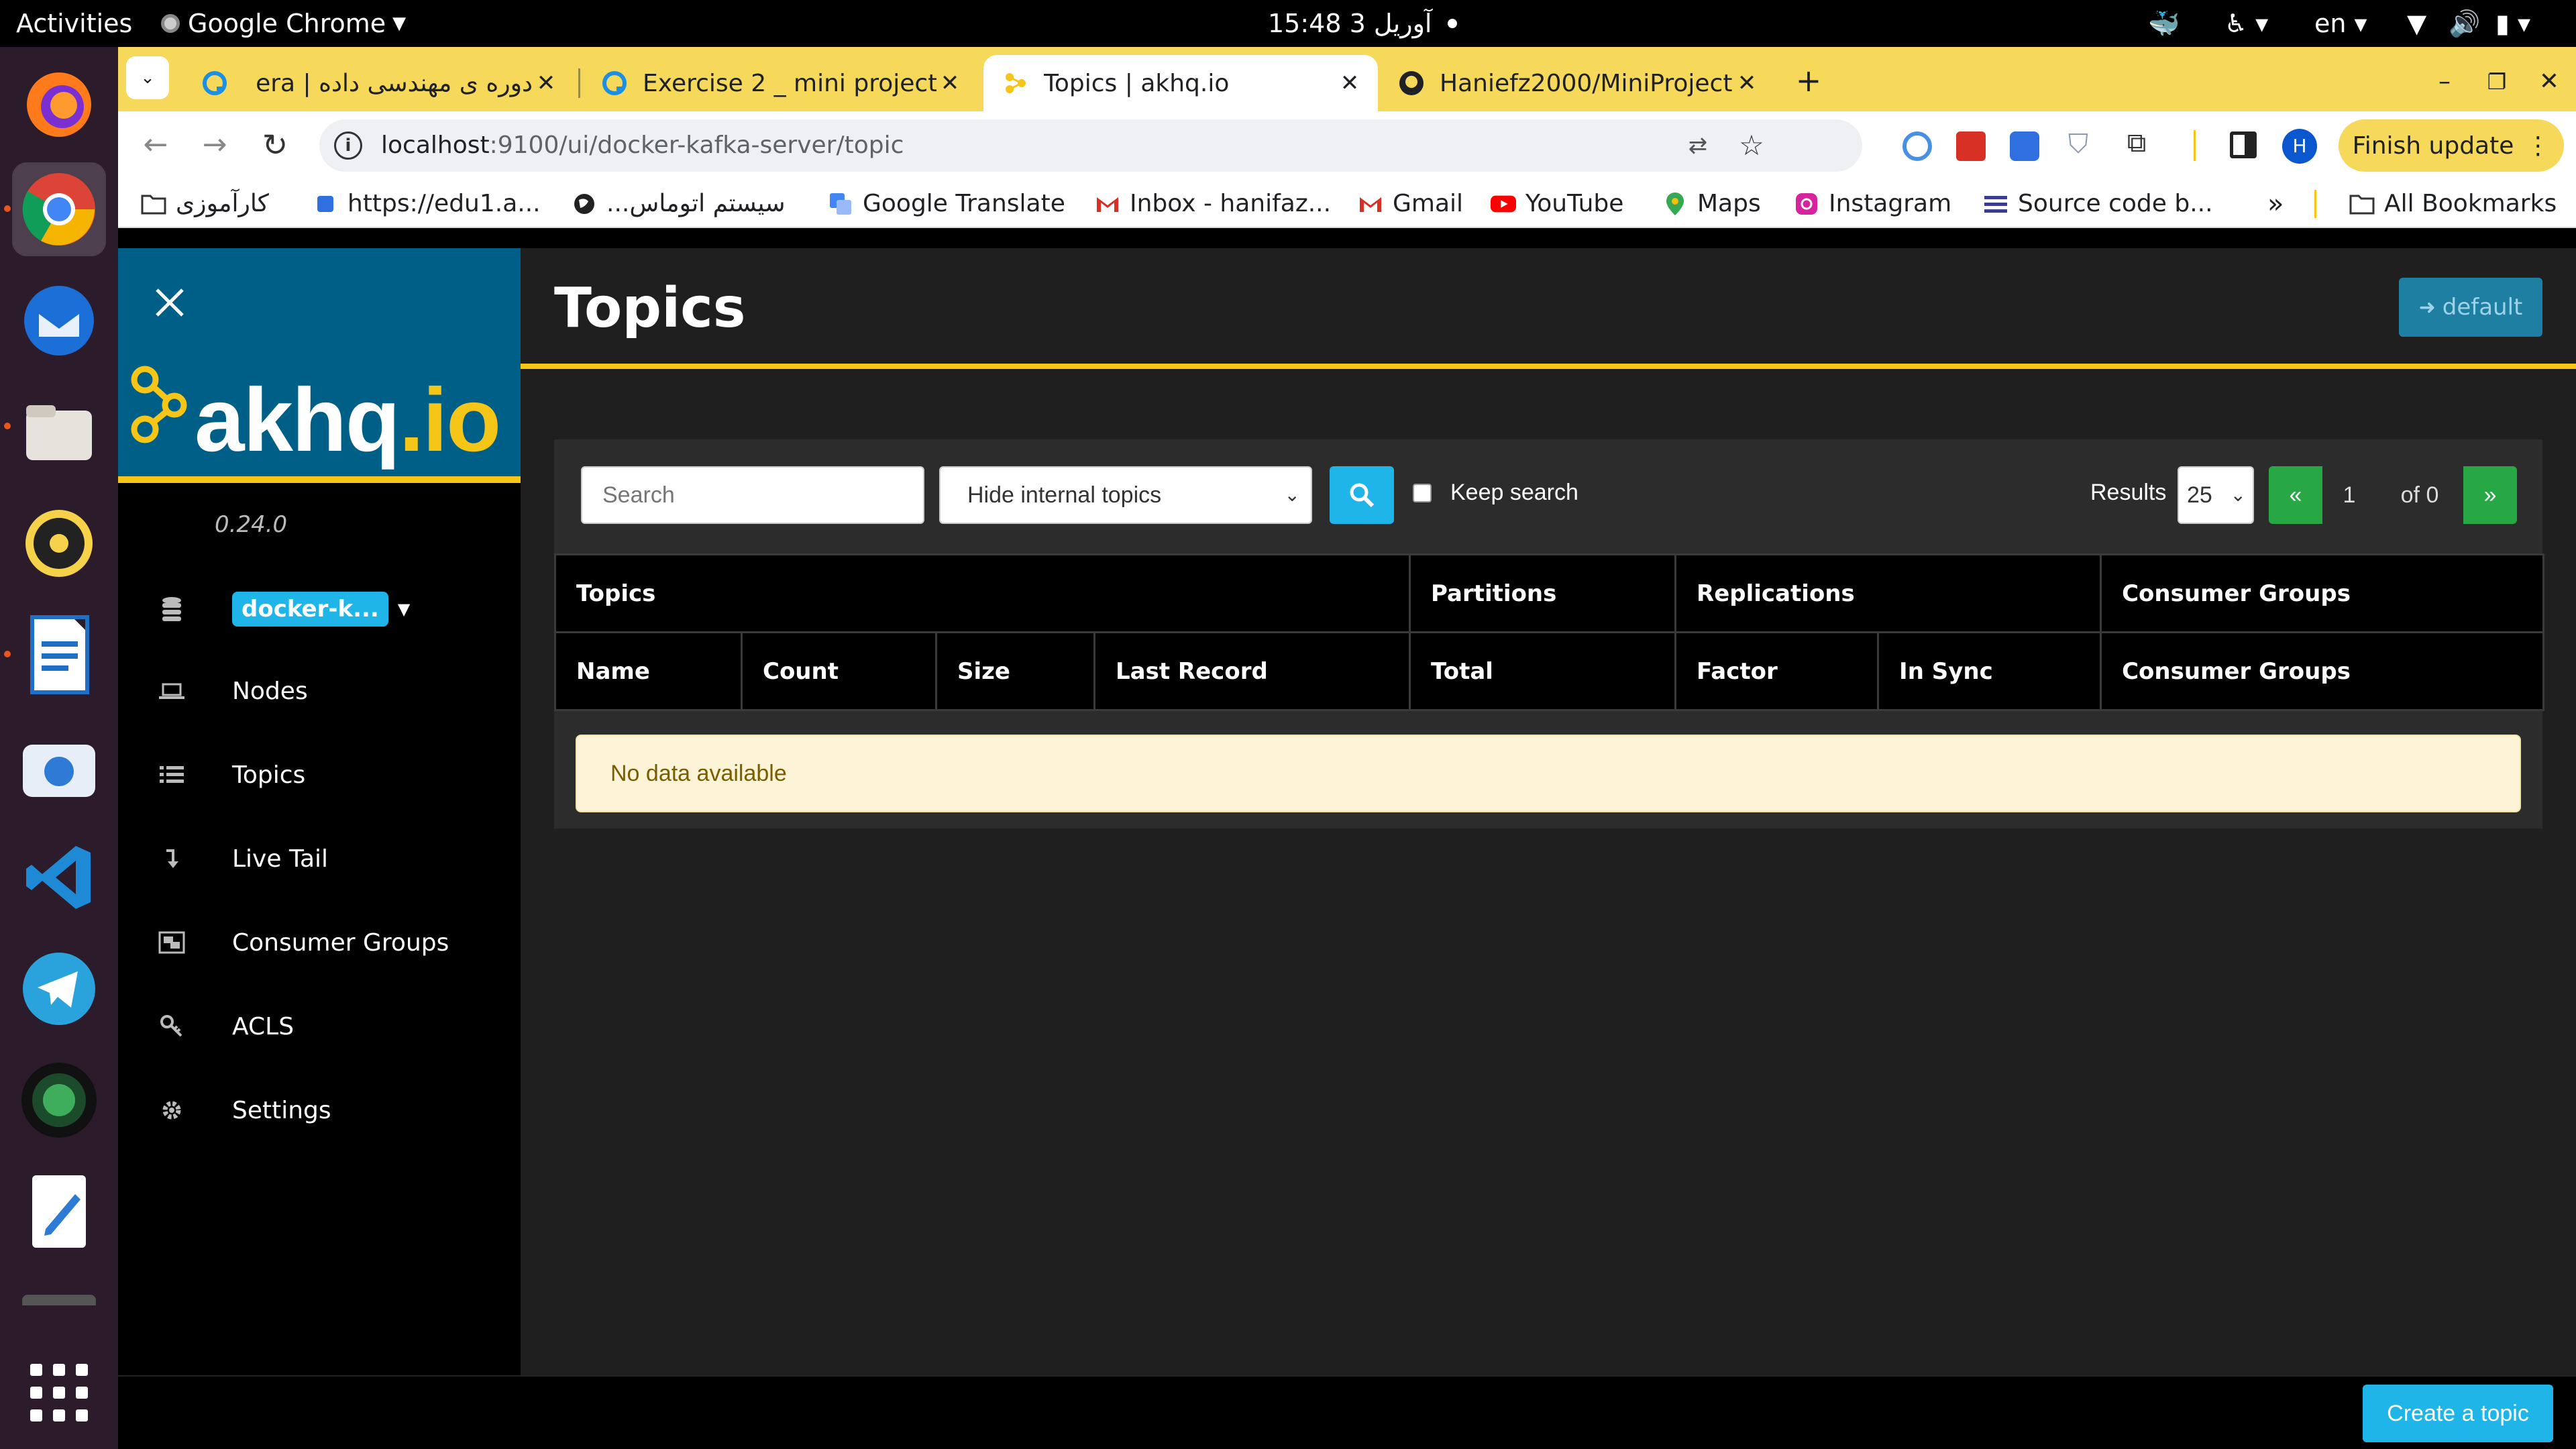 Image resolution: width=2576 pixels, height=1449 pixels. What do you see at coordinates (59, 1393) in the screenshot?
I see `show-apps-icon` at bounding box center [59, 1393].